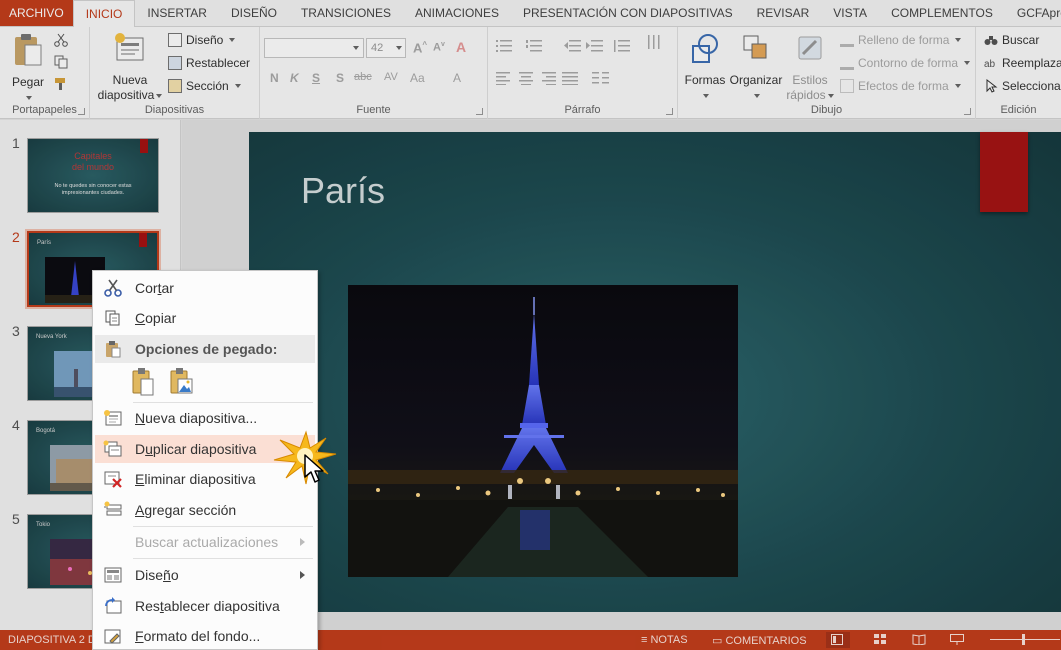 Image resolution: width=1061 pixels, height=650 pixels. Describe the element at coordinates (992, 86) in the screenshot. I see `cursor-icon` at that location.